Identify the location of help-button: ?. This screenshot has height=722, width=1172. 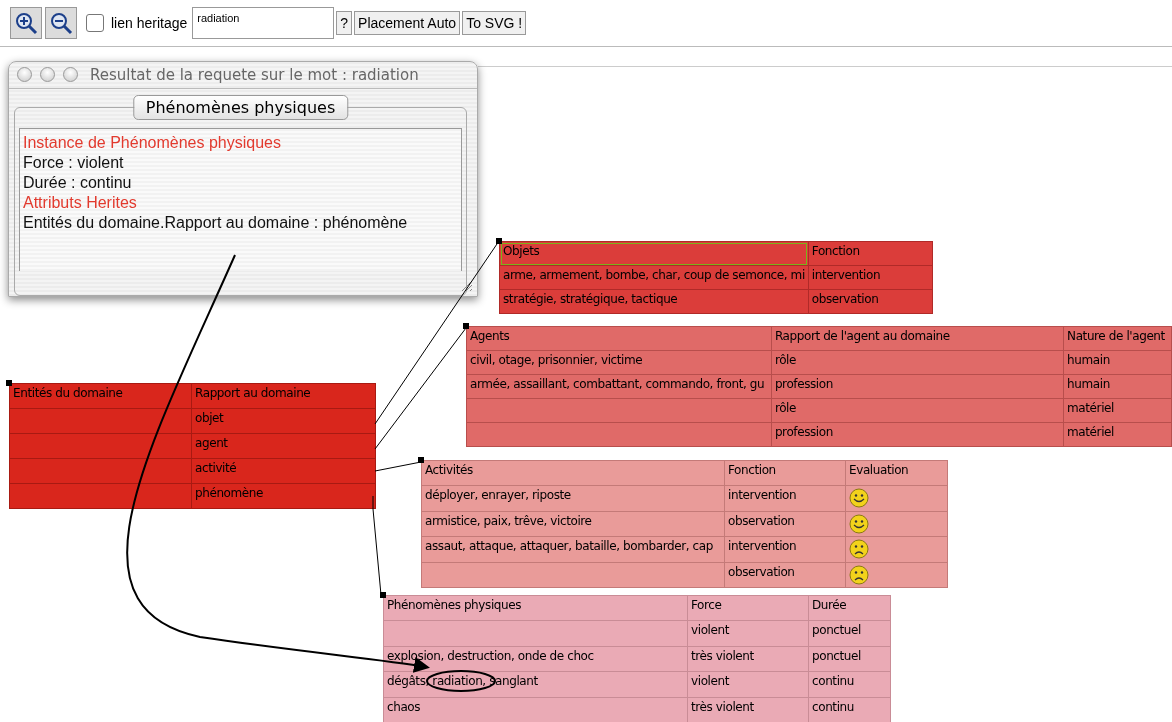
(344, 23).